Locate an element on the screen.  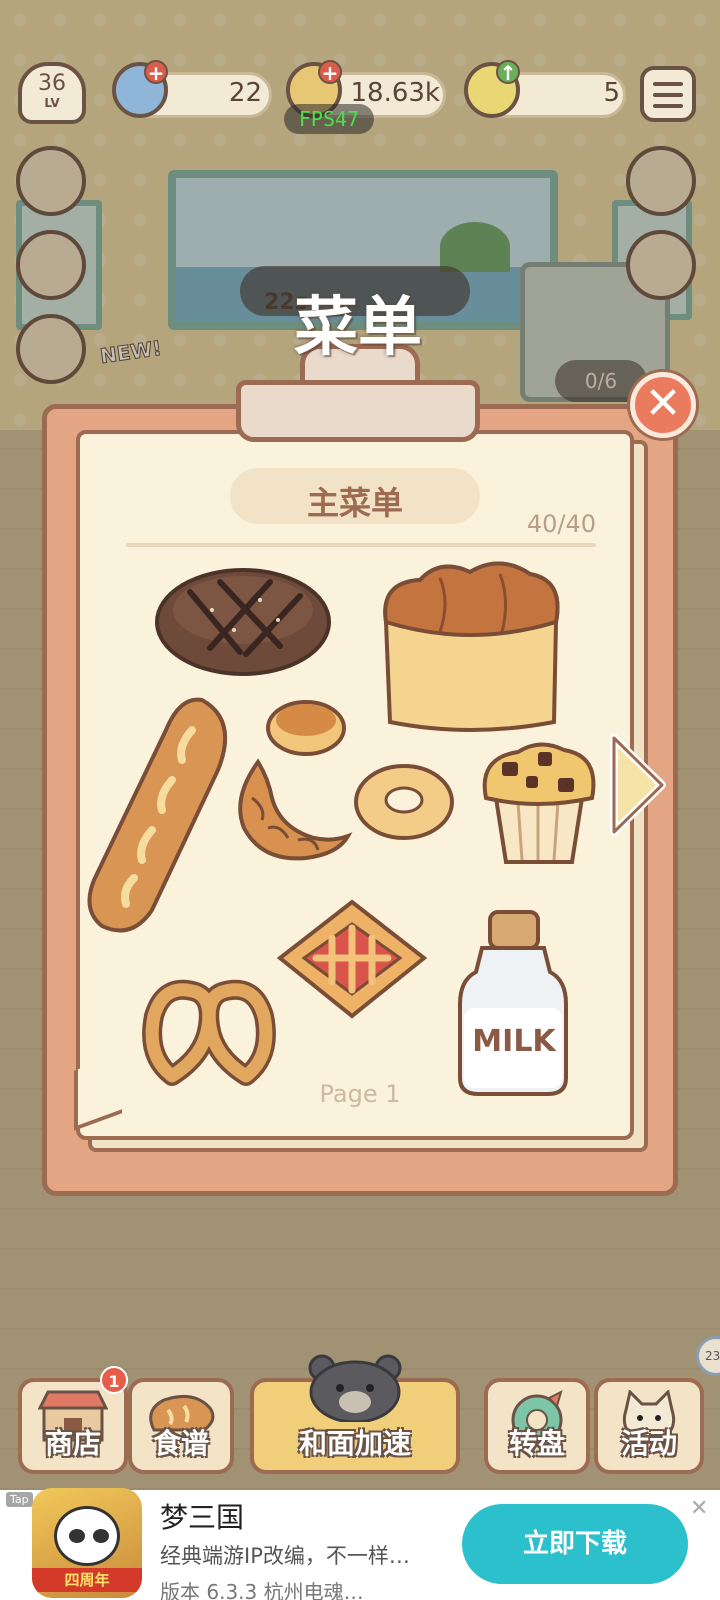
gems-value: 22 is located at coordinates (245, 93).